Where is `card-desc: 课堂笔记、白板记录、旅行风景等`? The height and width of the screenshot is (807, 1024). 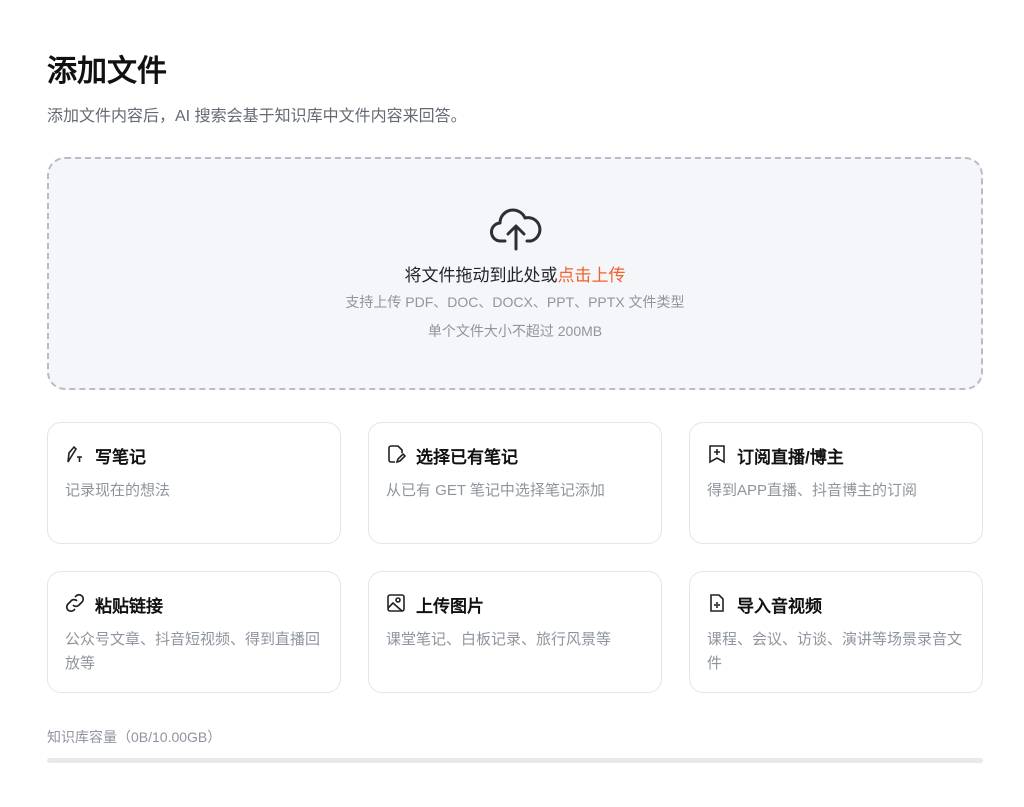
card-desc: 课堂笔记、白板记录、旅行风景等 is located at coordinates (499, 639).